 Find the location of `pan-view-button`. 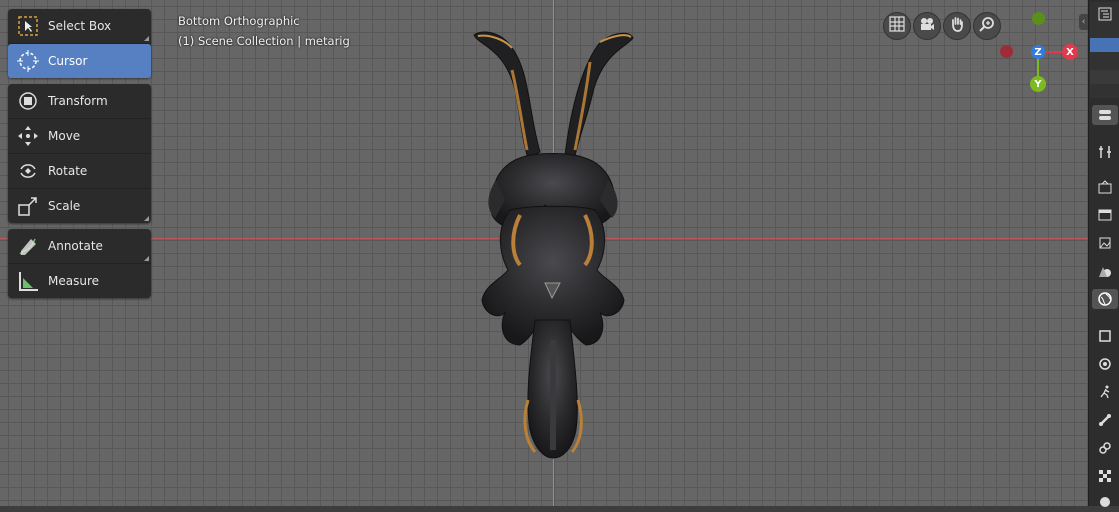

pan-view-button is located at coordinates (957, 26).